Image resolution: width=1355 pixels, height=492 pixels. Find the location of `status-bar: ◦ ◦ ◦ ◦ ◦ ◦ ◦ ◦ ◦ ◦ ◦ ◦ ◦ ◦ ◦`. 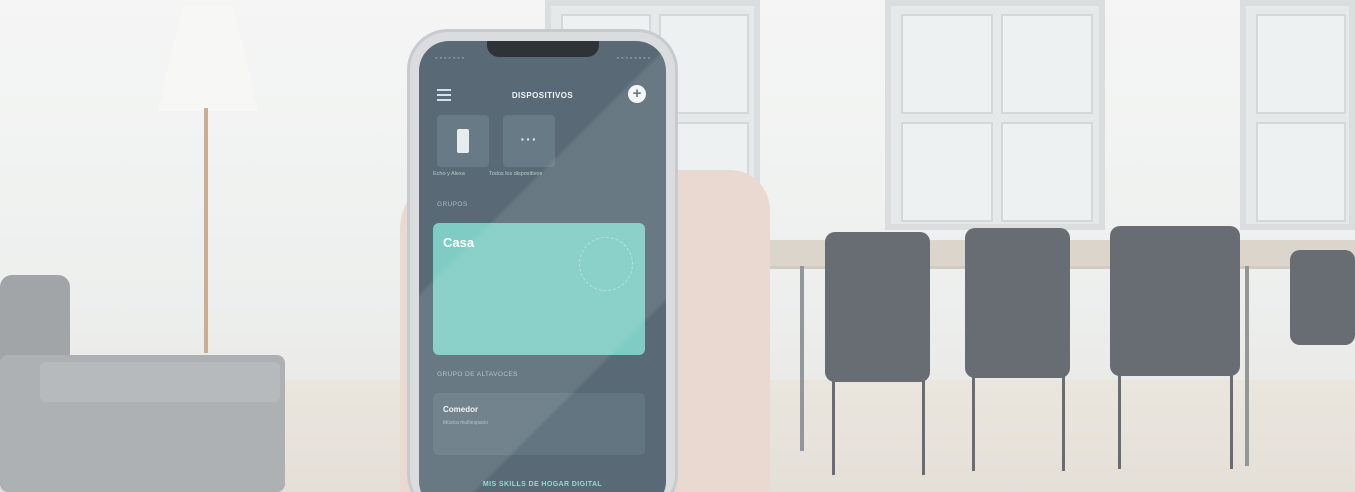

status-bar: ◦ ◦ ◦ ◦ ◦ ◦ ◦ ◦ ◦ ◦ ◦ ◦ ◦ ◦ ◦ is located at coordinates (542, 60).